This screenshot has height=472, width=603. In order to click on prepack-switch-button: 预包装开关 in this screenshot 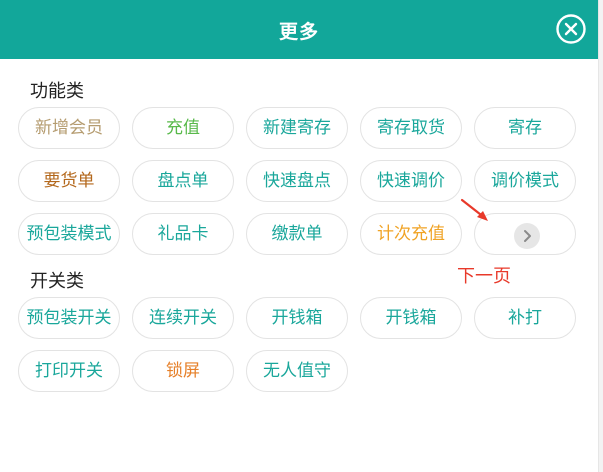, I will do `click(69, 318)`.